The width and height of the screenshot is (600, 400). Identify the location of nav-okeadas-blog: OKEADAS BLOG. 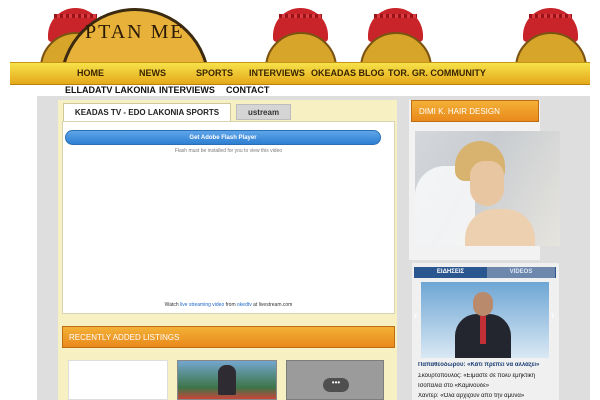
(348, 73).